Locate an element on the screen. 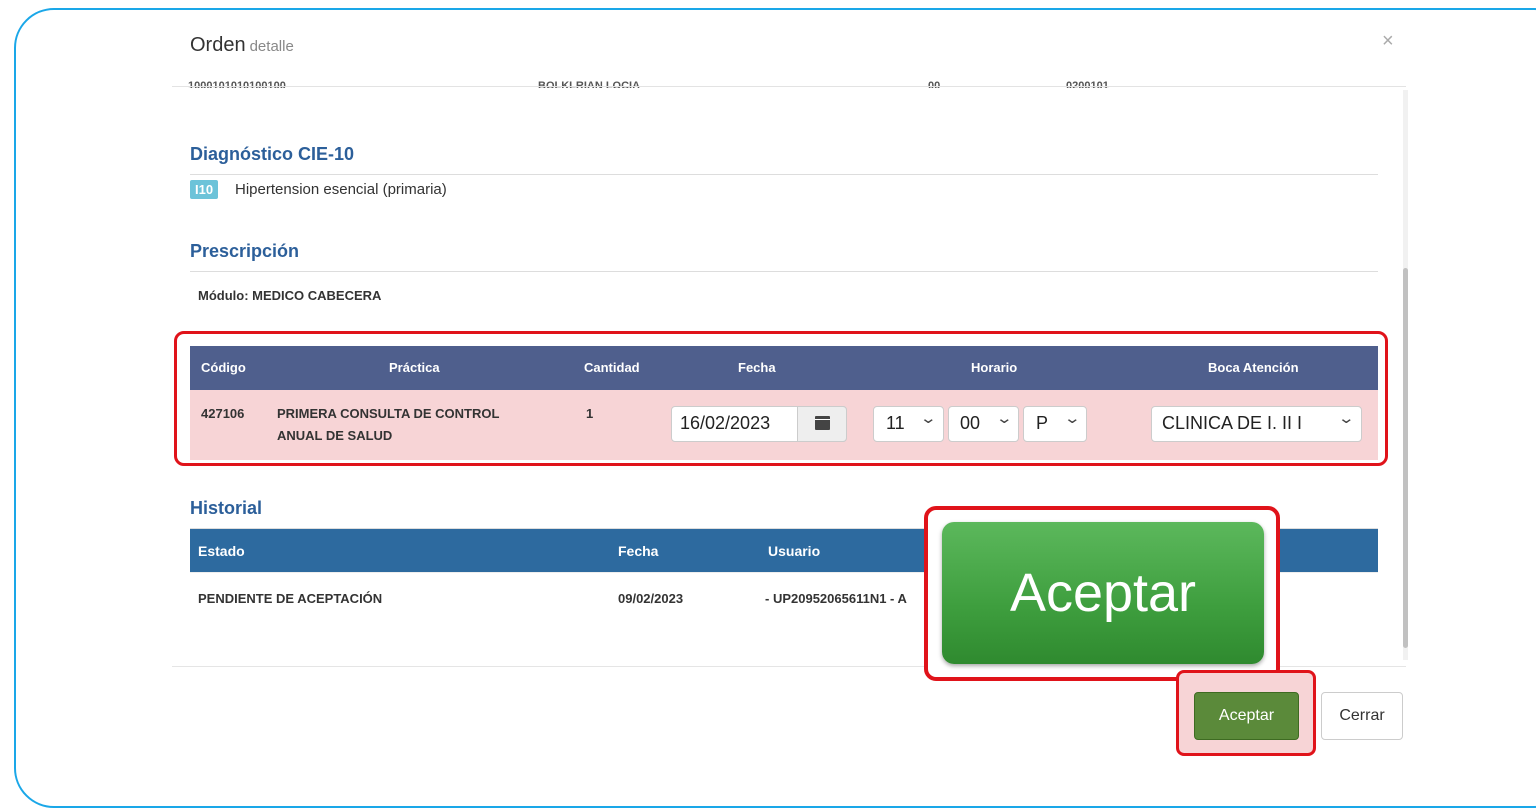 Image resolution: width=1536 pixels, height=808 pixels. cell-fecha: 09/02/2023 is located at coordinates (651, 598).